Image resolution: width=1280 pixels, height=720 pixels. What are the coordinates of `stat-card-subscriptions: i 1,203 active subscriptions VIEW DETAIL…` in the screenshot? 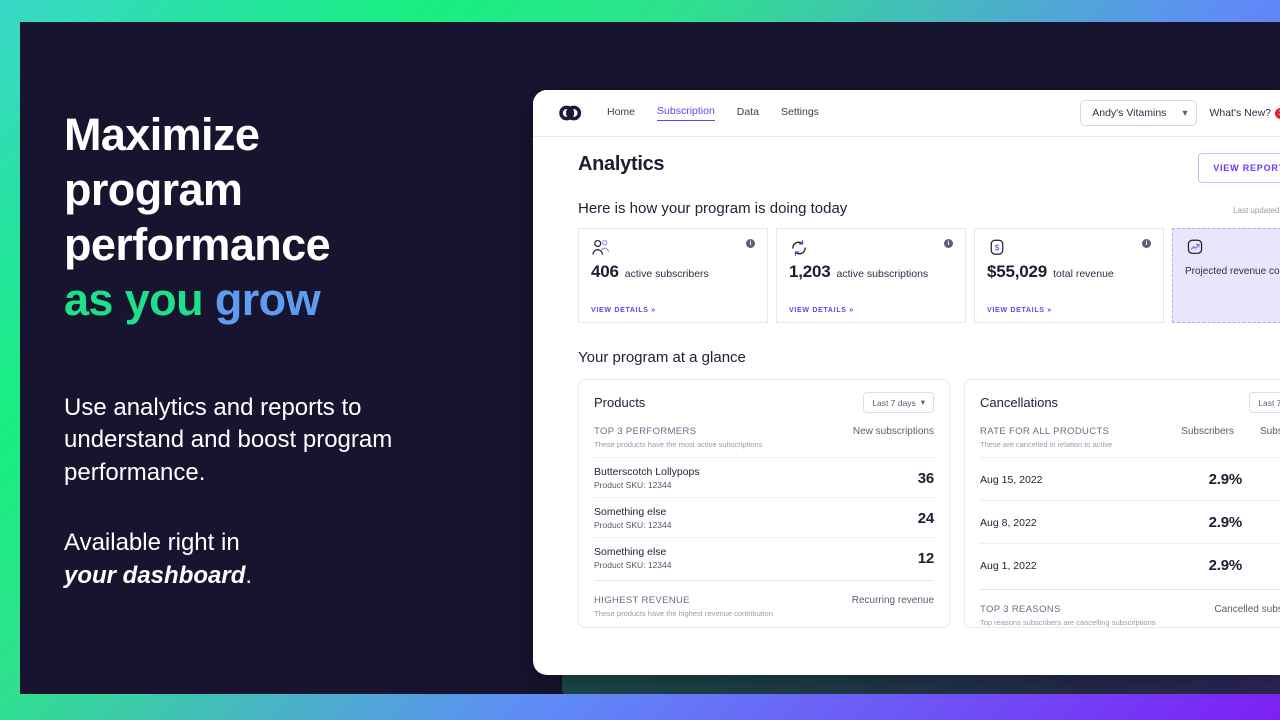 It's located at (871, 275).